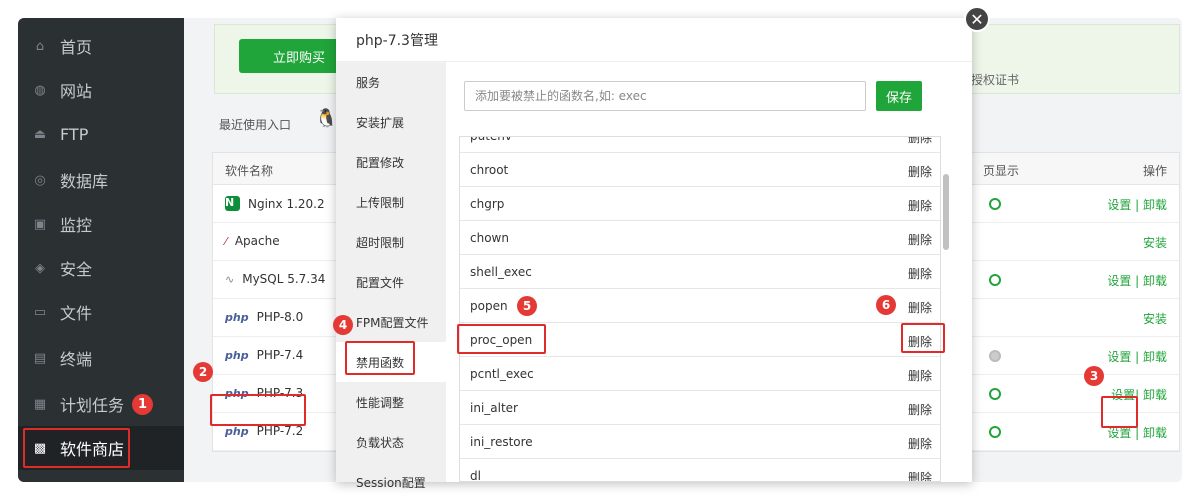 The height and width of the screenshot is (502, 1200). Describe the element at coordinates (700, 408) in the screenshot. I see `list-item: ini_alter 删除` at that location.